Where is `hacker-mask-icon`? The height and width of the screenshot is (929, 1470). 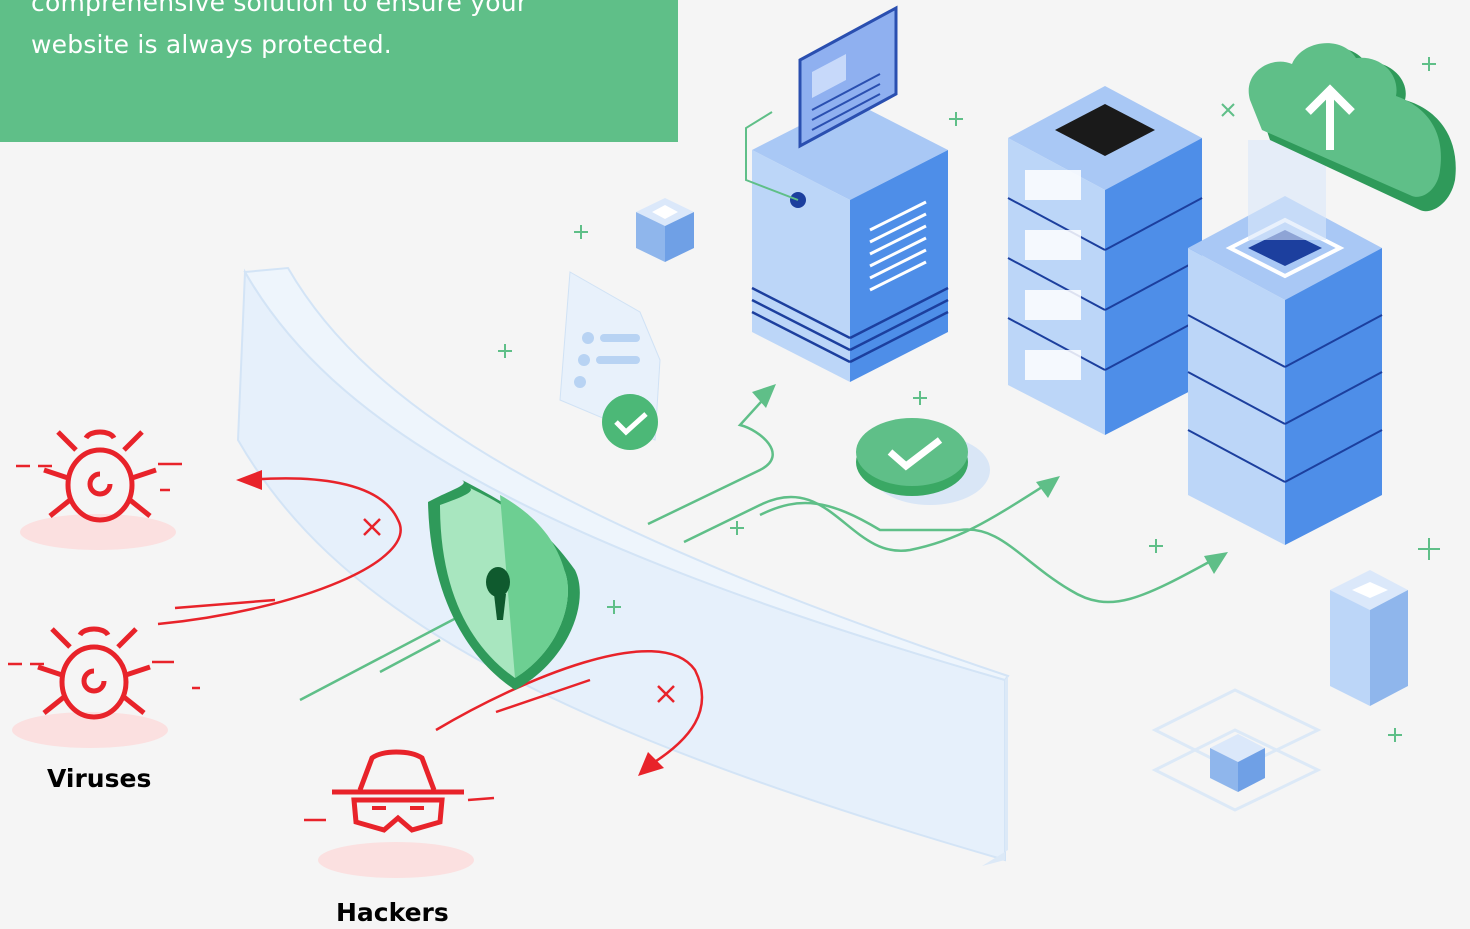 hacker-mask-icon is located at coordinates (399, 813).